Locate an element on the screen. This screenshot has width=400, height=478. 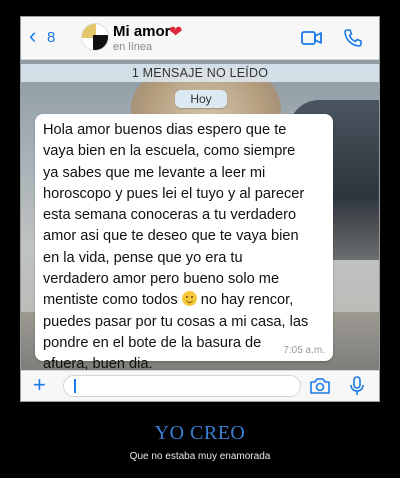
contact-status: en línea is located at coordinates (133, 47).